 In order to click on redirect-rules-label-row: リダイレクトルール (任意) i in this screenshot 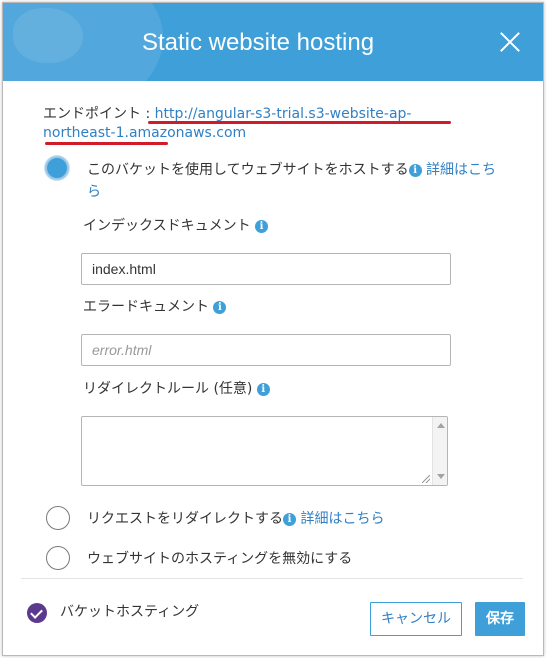, I will do `click(176, 388)`.